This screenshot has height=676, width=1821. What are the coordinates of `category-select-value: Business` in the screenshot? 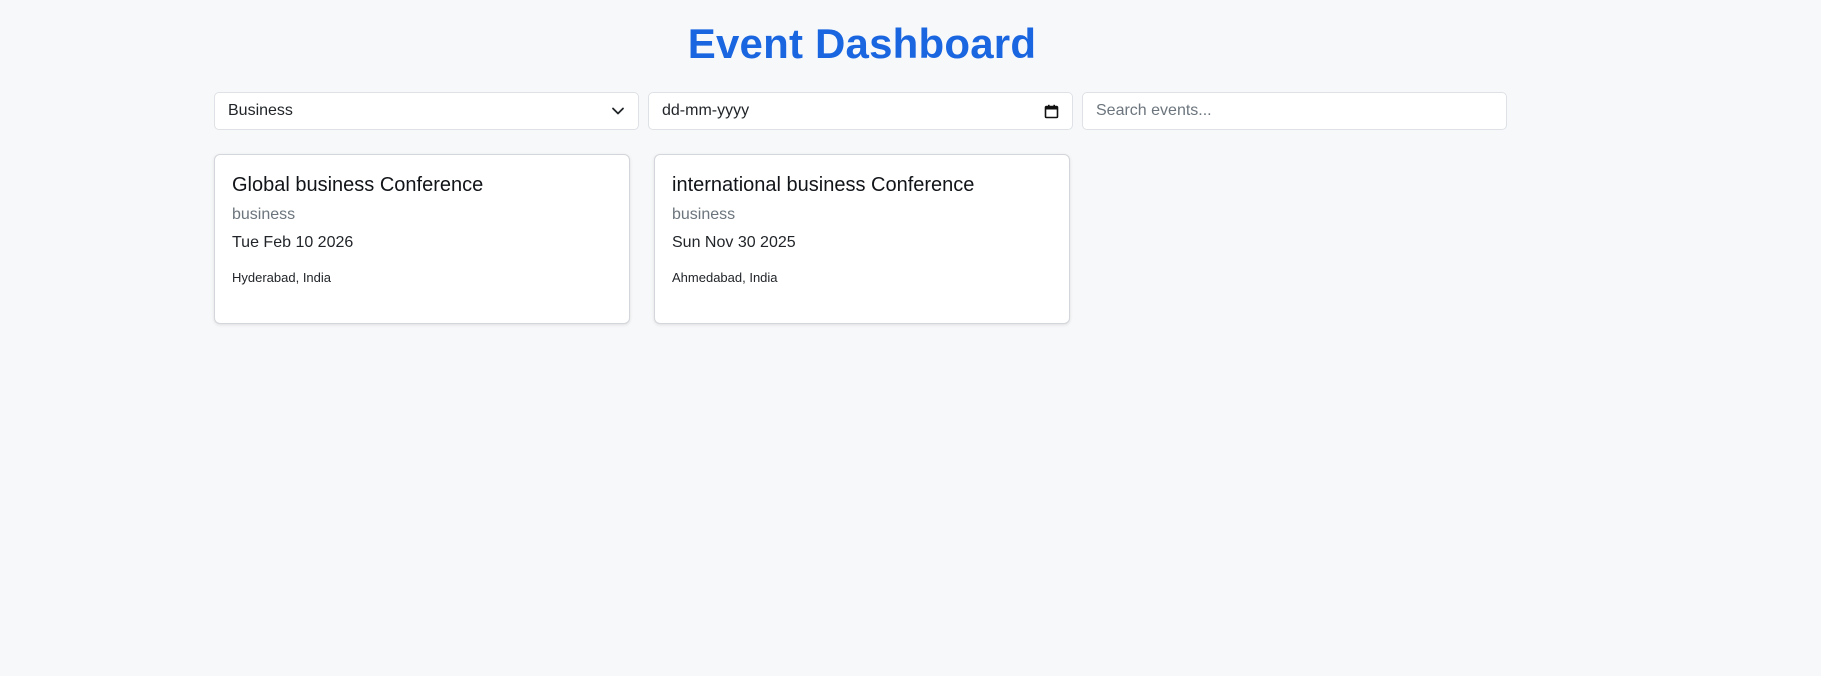 It's located at (260, 110).